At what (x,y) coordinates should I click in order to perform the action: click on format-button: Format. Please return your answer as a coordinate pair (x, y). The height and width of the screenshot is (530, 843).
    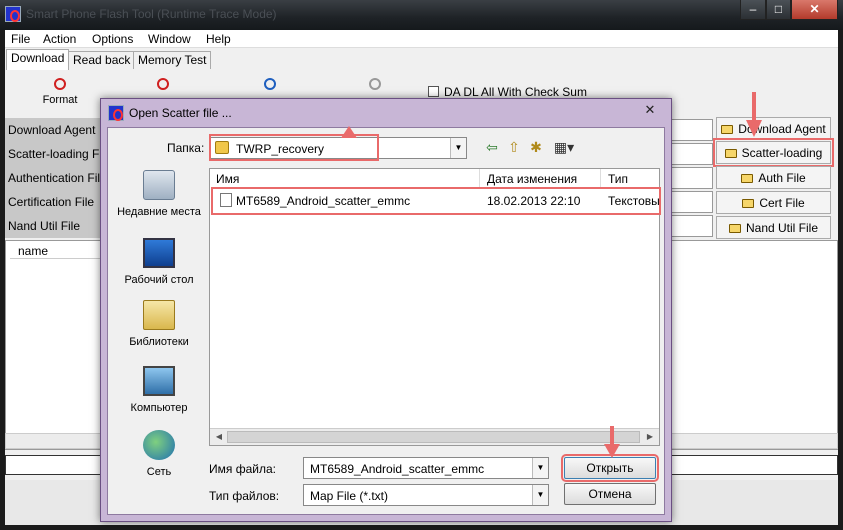
    Looking at the image, I should click on (60, 92).